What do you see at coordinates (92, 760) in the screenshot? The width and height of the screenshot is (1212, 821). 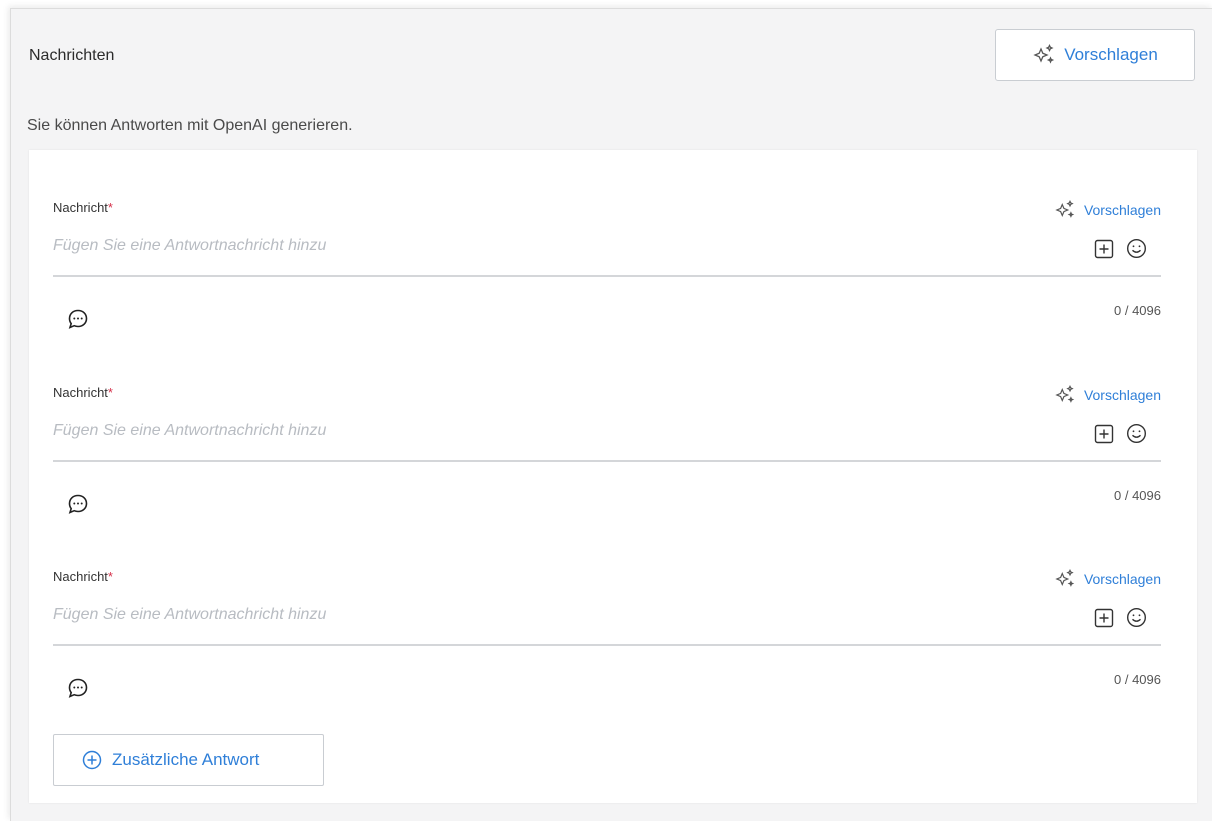 I see `plus-circle-icon` at bounding box center [92, 760].